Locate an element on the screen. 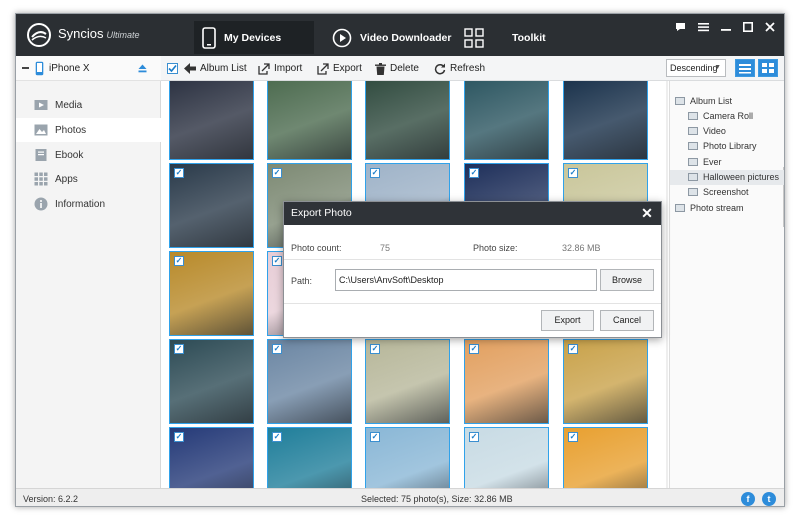  facebook-icon: f is located at coordinates (748, 499).